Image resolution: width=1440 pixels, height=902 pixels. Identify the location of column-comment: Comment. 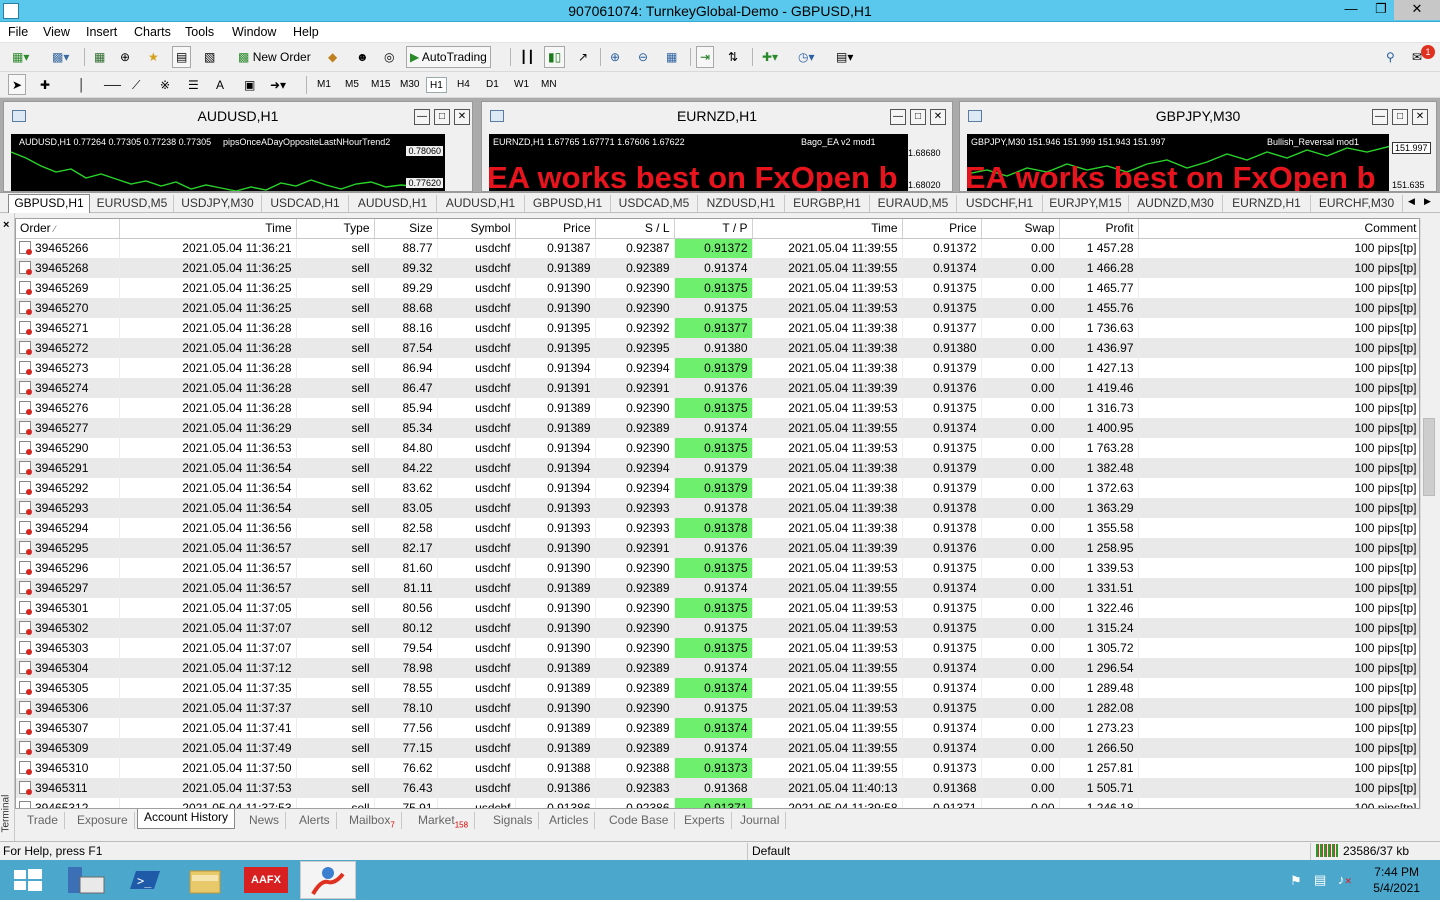
(1278, 229).